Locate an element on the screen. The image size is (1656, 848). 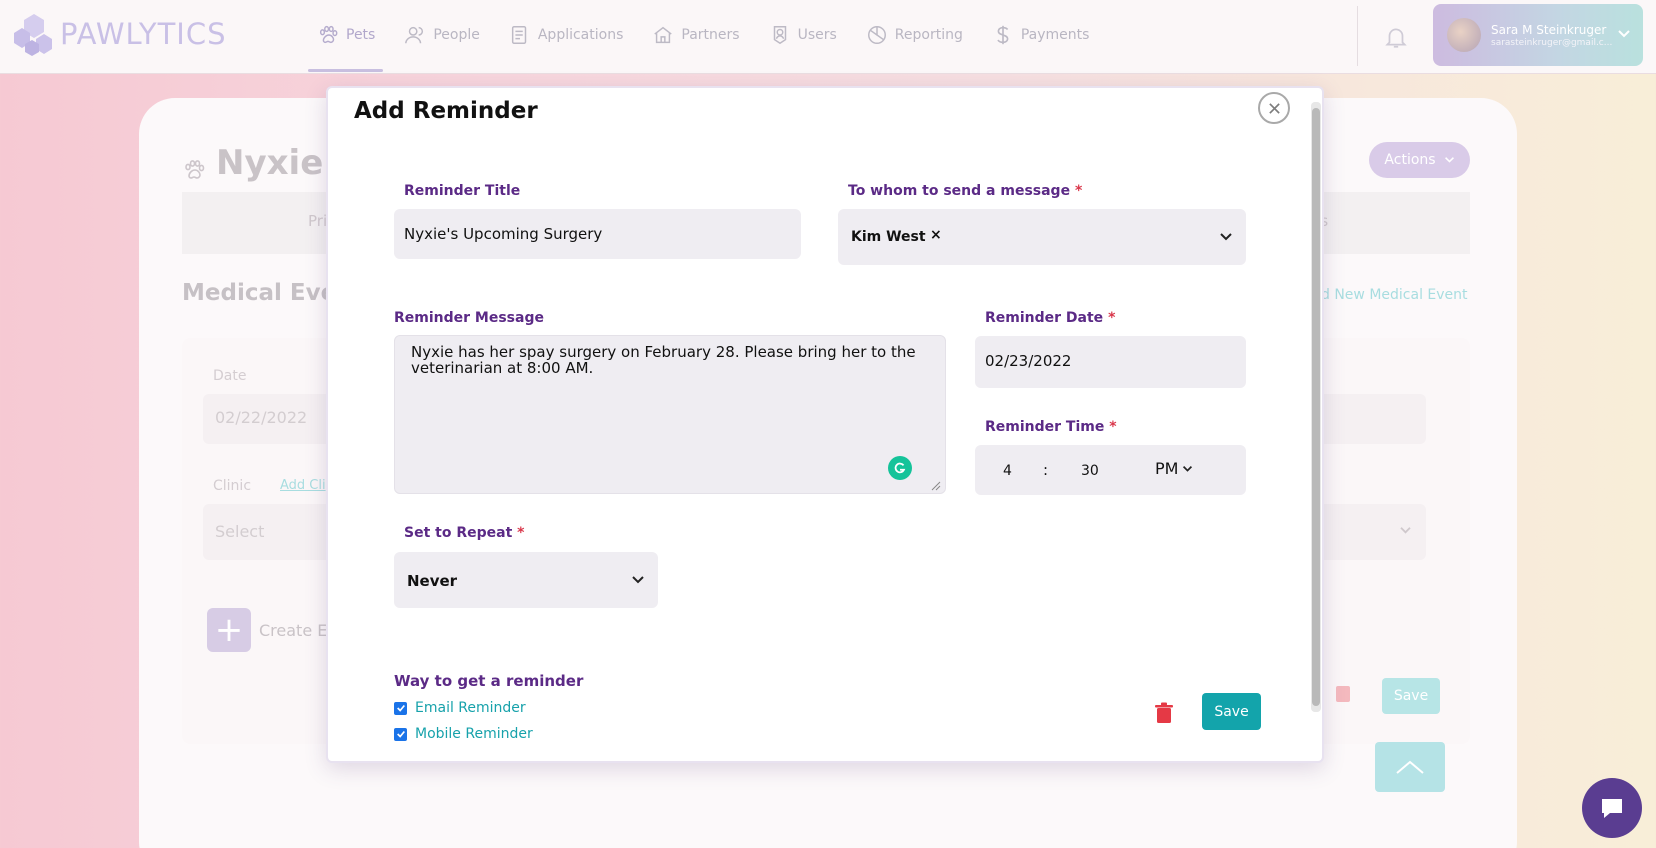
mobile-reminder-label: Mobile Reminder is located at coordinates (474, 734).